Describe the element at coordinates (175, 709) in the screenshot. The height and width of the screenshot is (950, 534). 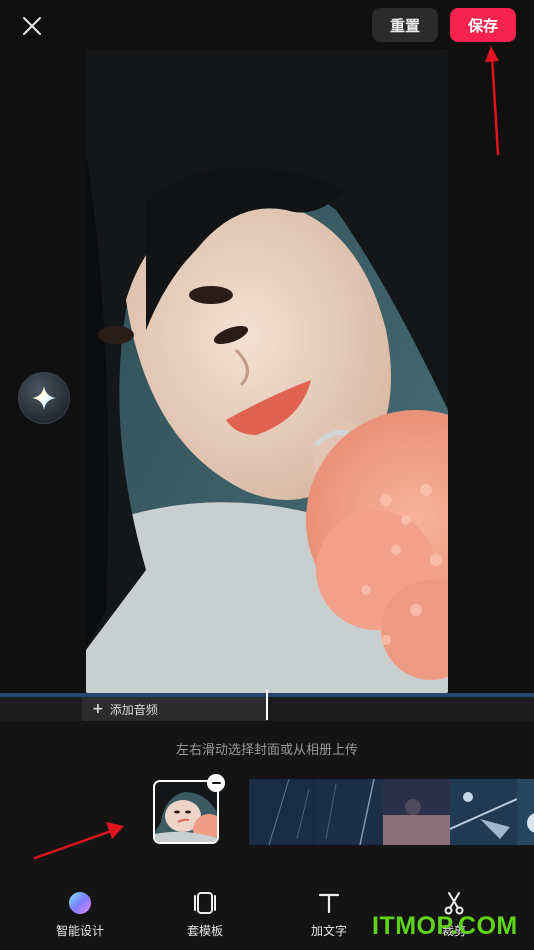
I see `add-audio-button: + 添加音频` at that location.